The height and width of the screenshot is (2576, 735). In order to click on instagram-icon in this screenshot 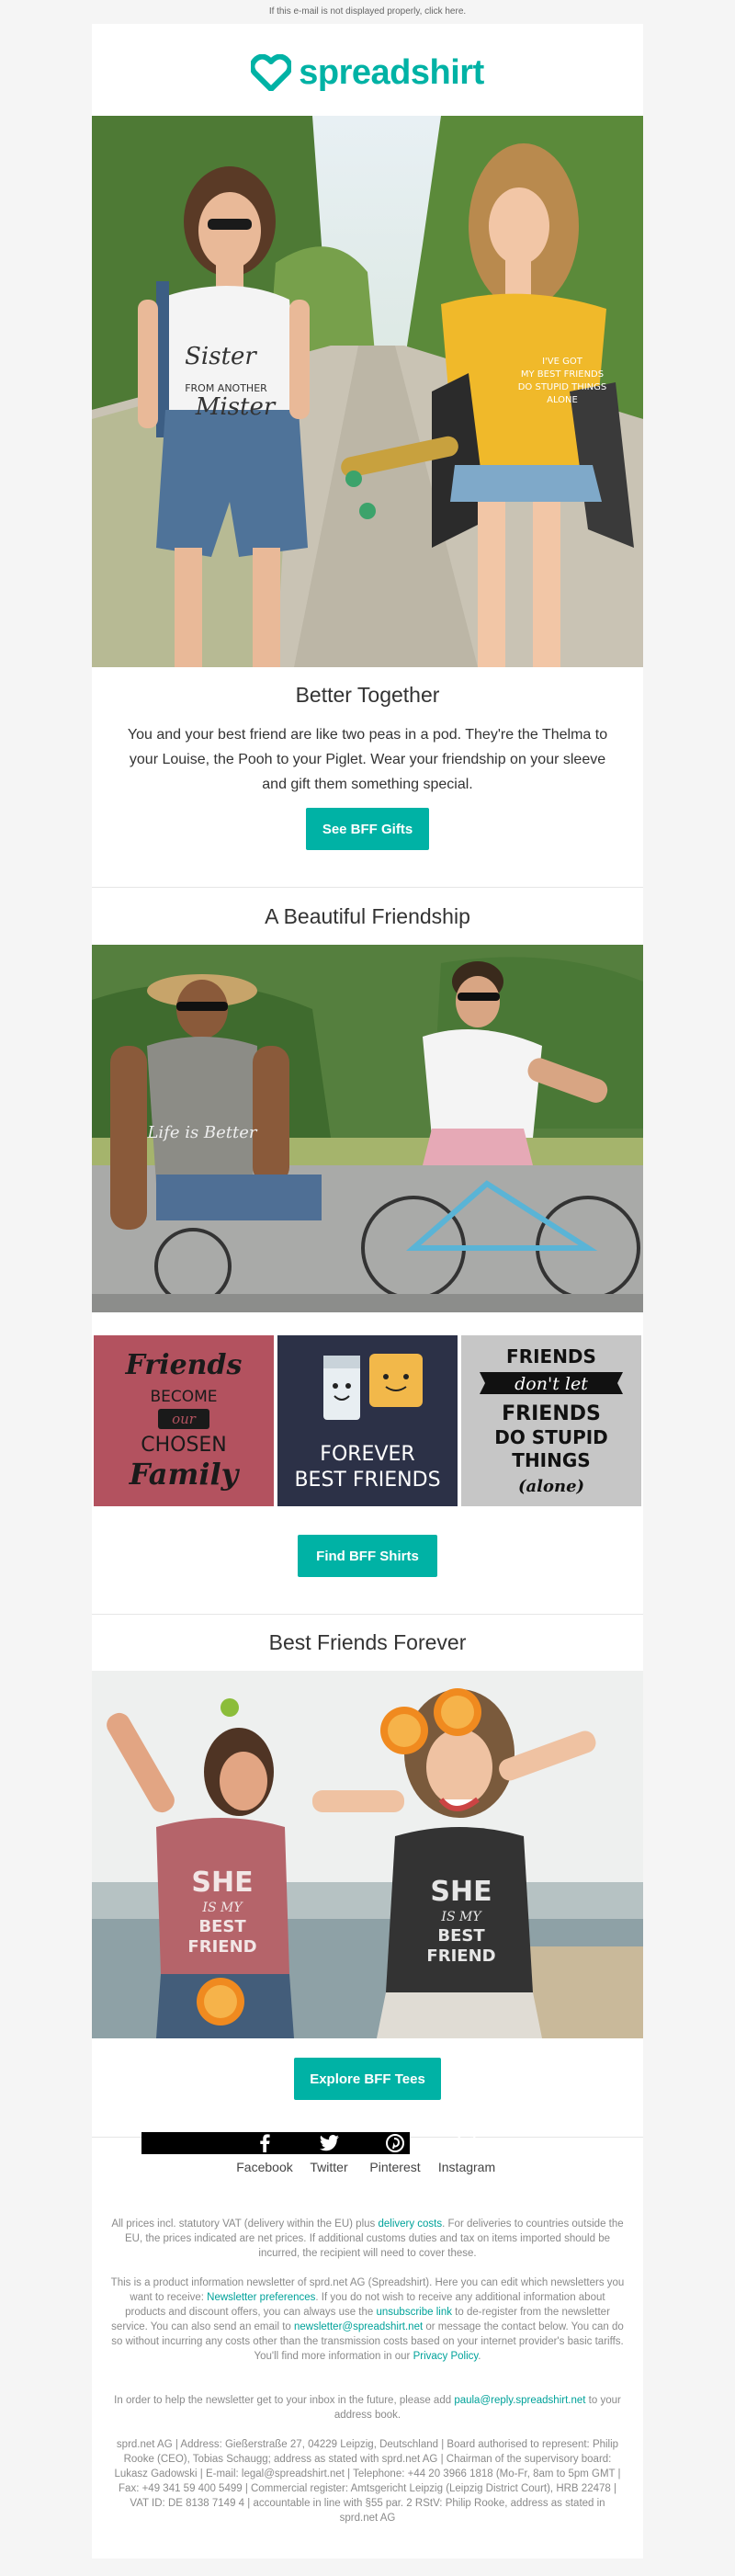, I will do `click(467, 2143)`.